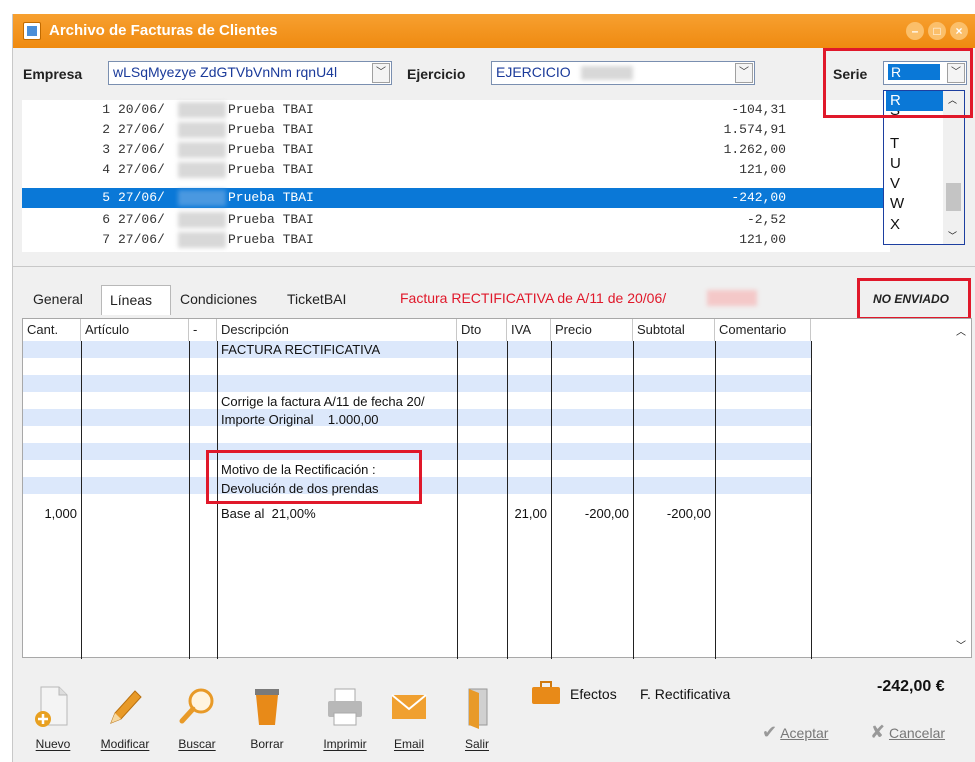  I want to click on scroll-thumb, so click(953, 197).